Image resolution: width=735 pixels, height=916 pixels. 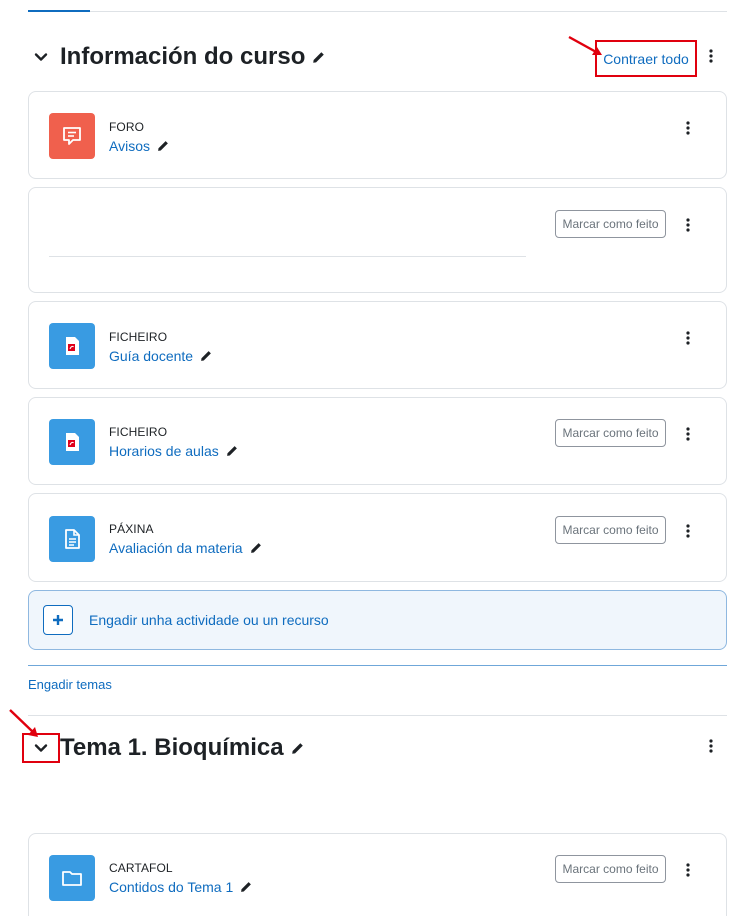 I want to click on section-header-topic-1: Tema 1. Bioquímica, so click(x=377, y=748).